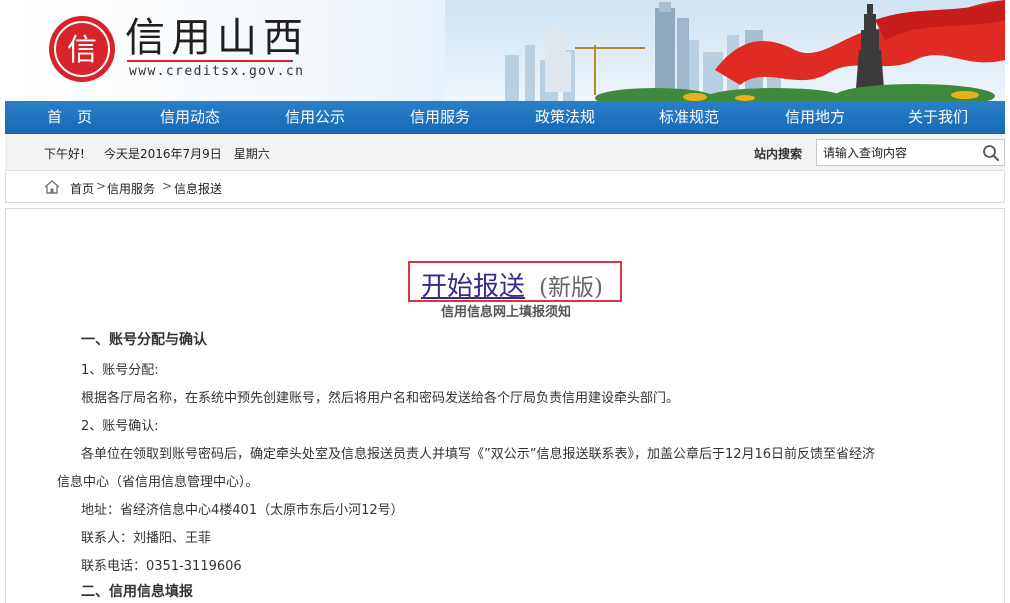 This screenshot has height=603, width=1010. I want to click on site-url: www.creditsx.gov.cn, so click(217, 71).